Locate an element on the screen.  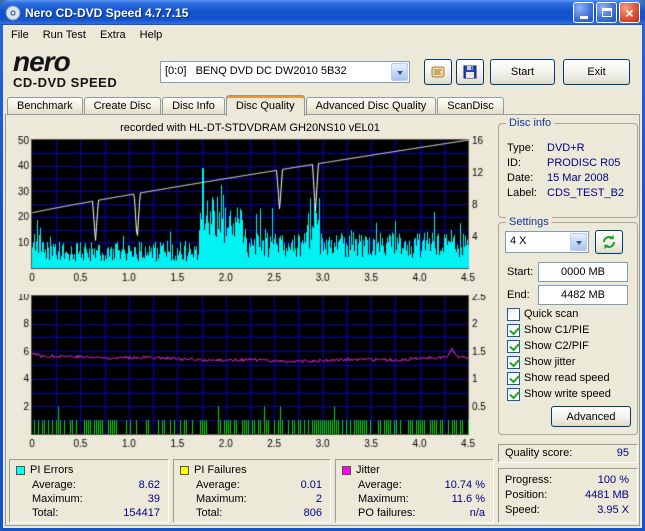
quality-score-panel: Quality score: 95 is located at coordinates (568, 453).